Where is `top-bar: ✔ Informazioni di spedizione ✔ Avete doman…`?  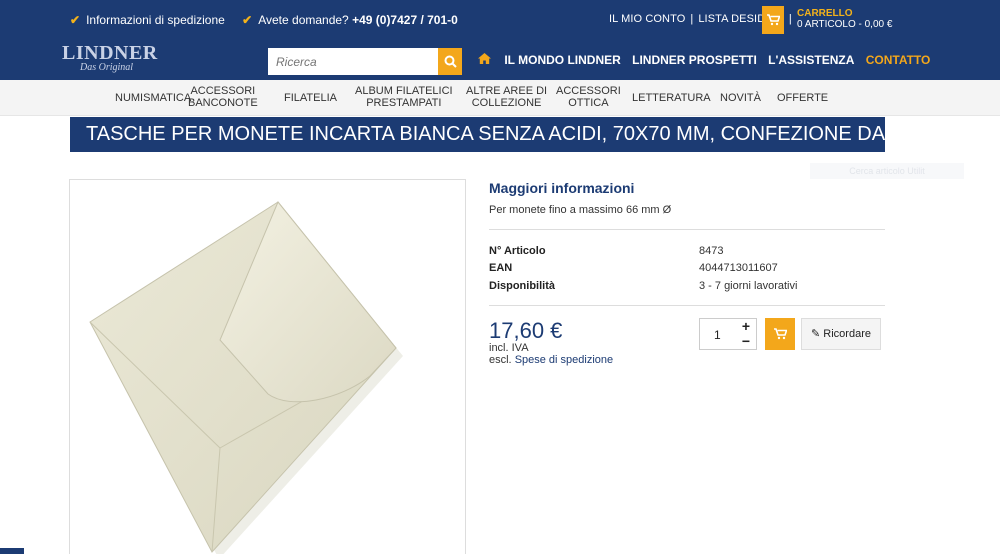 top-bar: ✔ Informazioni di spedizione ✔ Avete doman… is located at coordinates (500, 21).